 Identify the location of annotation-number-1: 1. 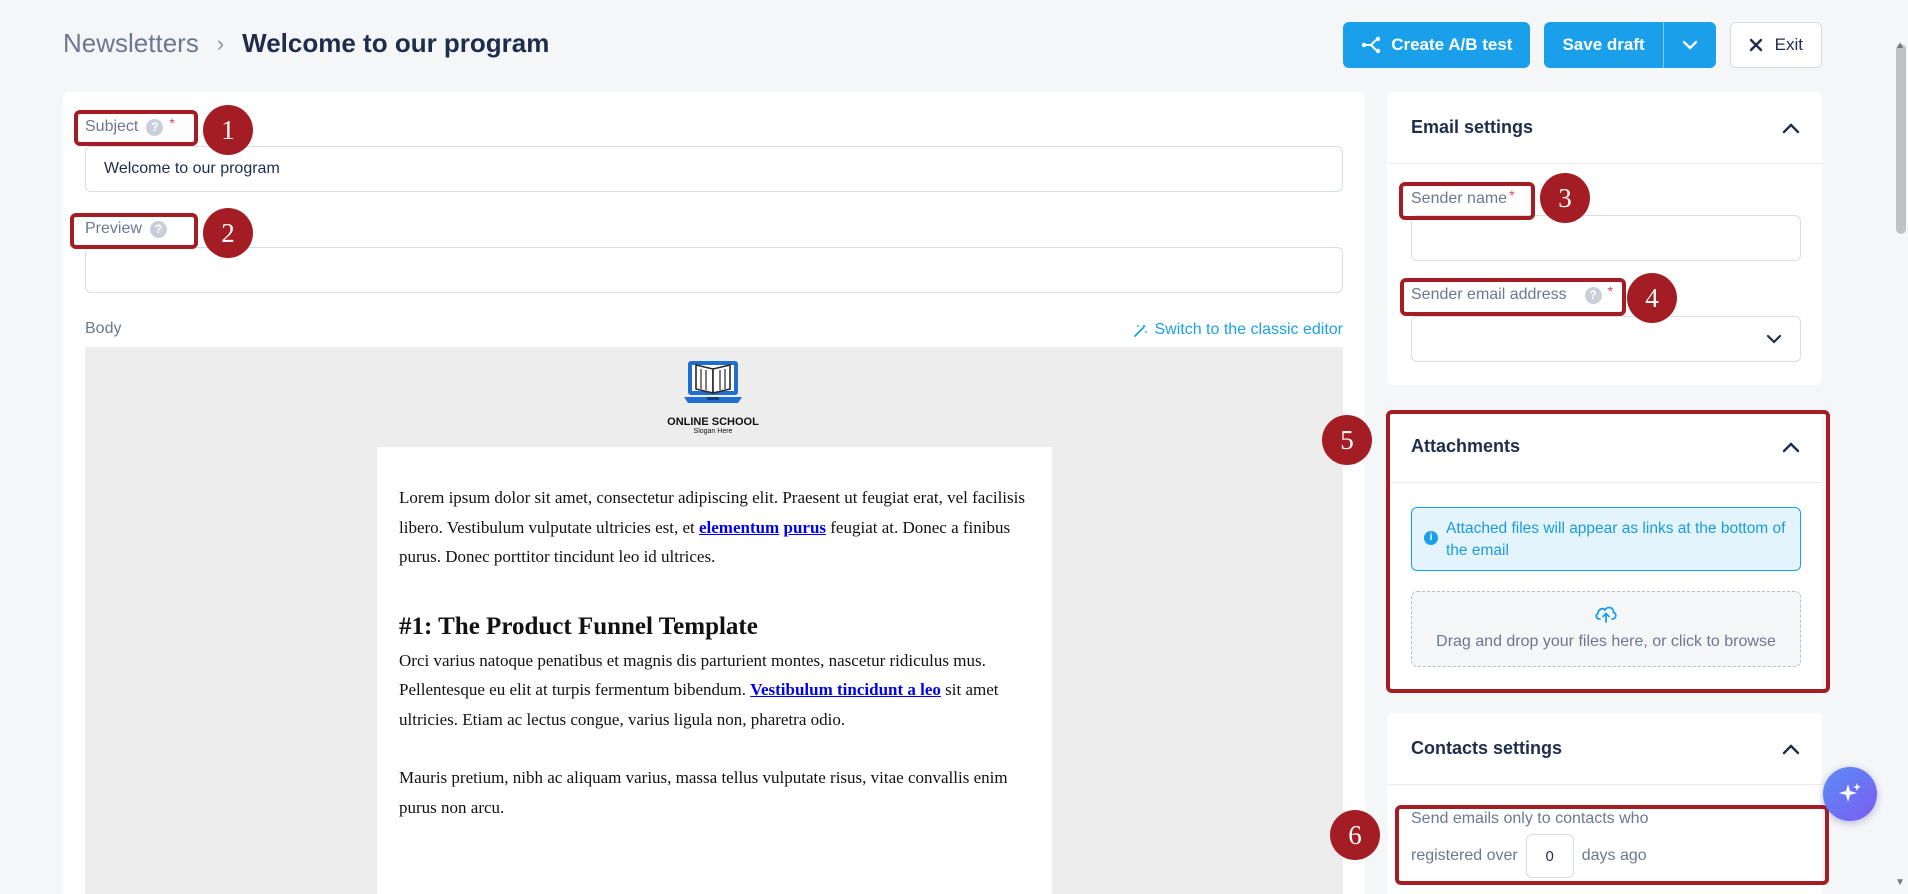
(228, 130).